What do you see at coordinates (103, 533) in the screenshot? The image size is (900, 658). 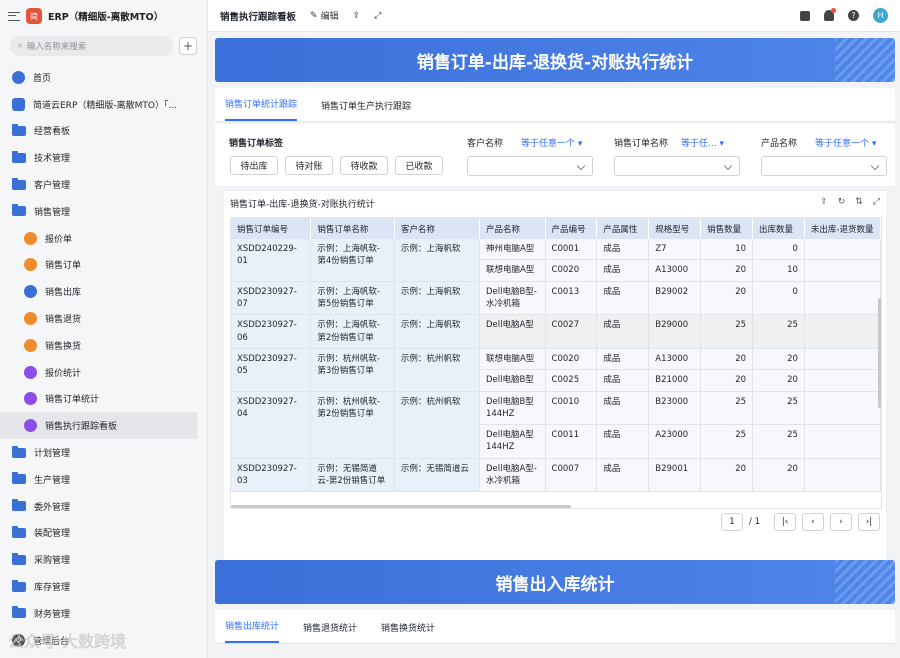 I see `sidebar-item: 装配管理` at bounding box center [103, 533].